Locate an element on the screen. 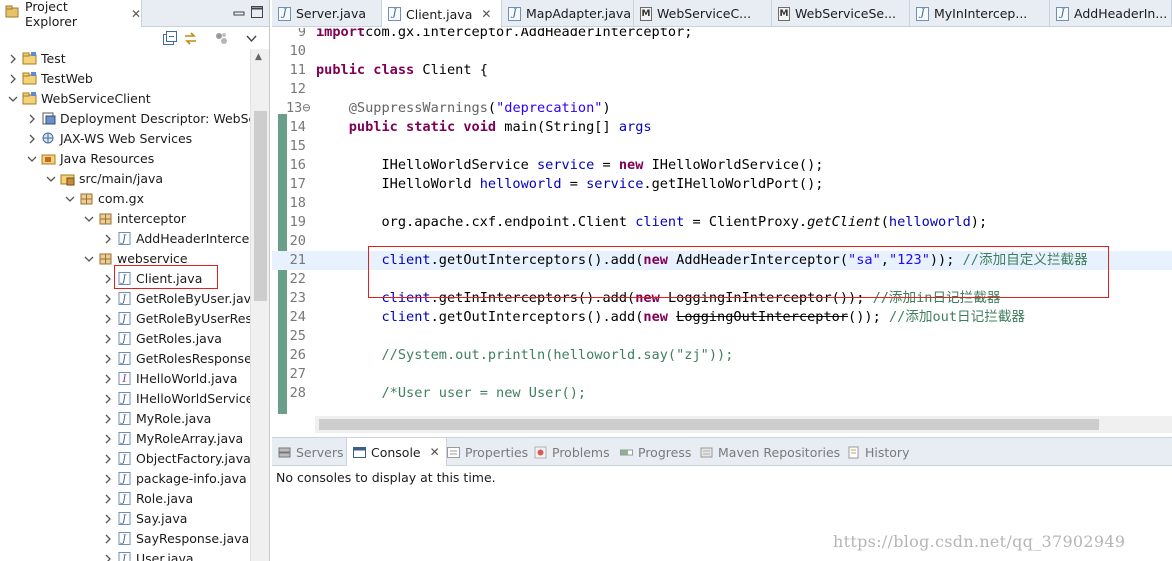 The height and width of the screenshot is (561, 1172). editor-horizontal-scrollbar is located at coordinates (743, 424).